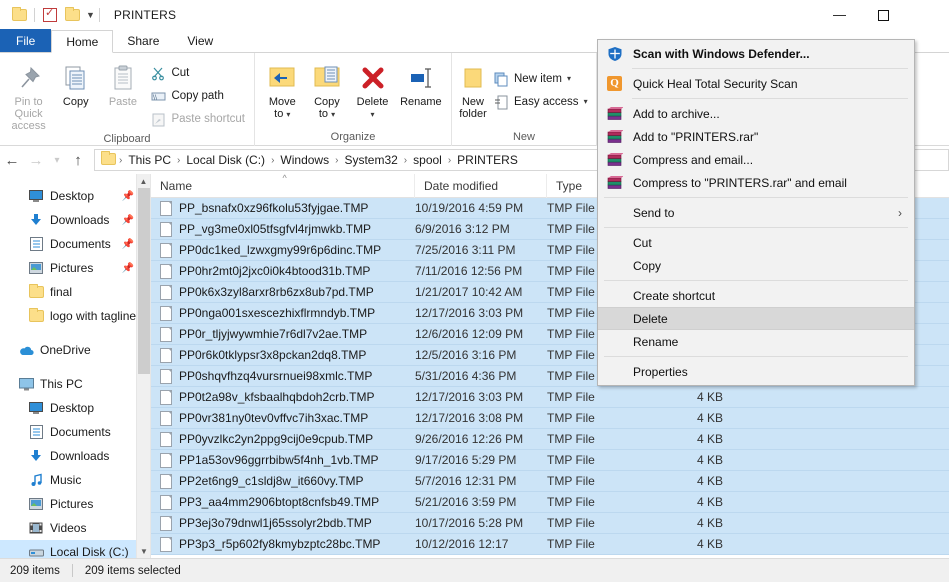 This screenshot has width=949, height=582. What do you see at coordinates (540, 79) in the screenshot?
I see `new-item-button: New item ▾` at bounding box center [540, 79].